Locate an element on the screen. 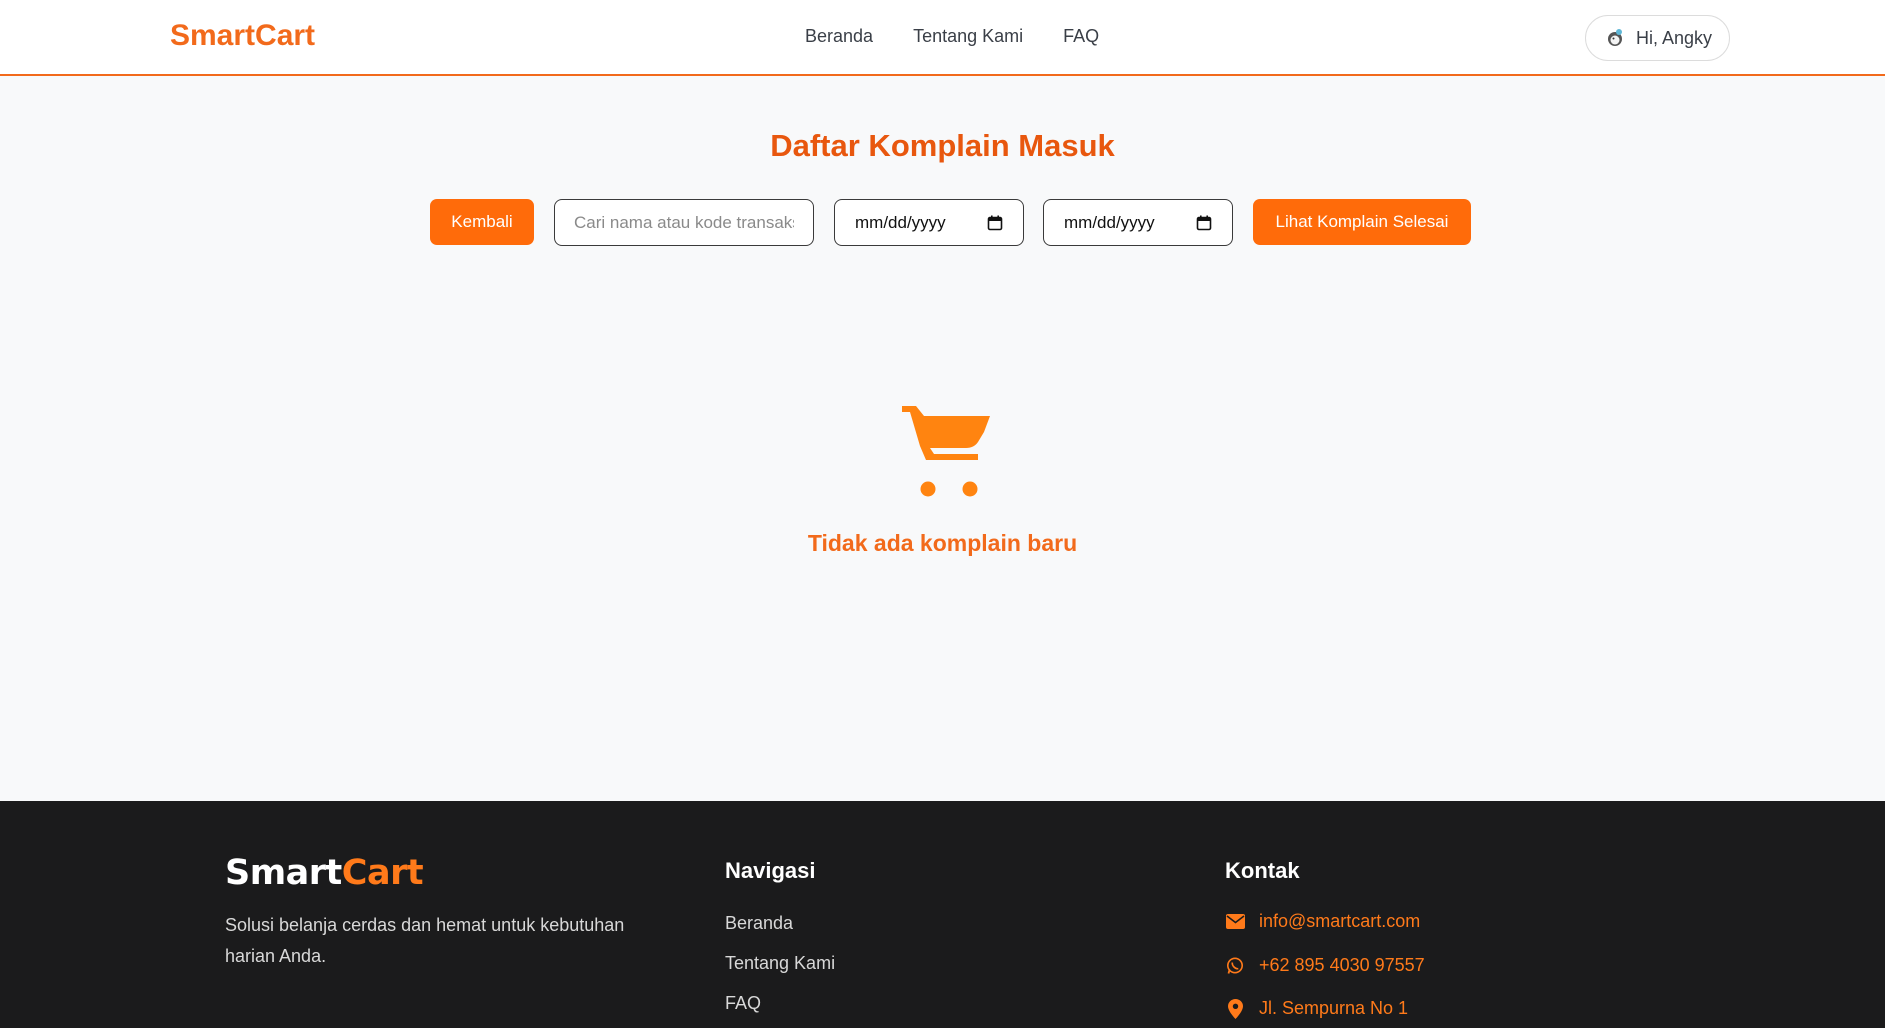  envelope-icon is located at coordinates (1235, 921).